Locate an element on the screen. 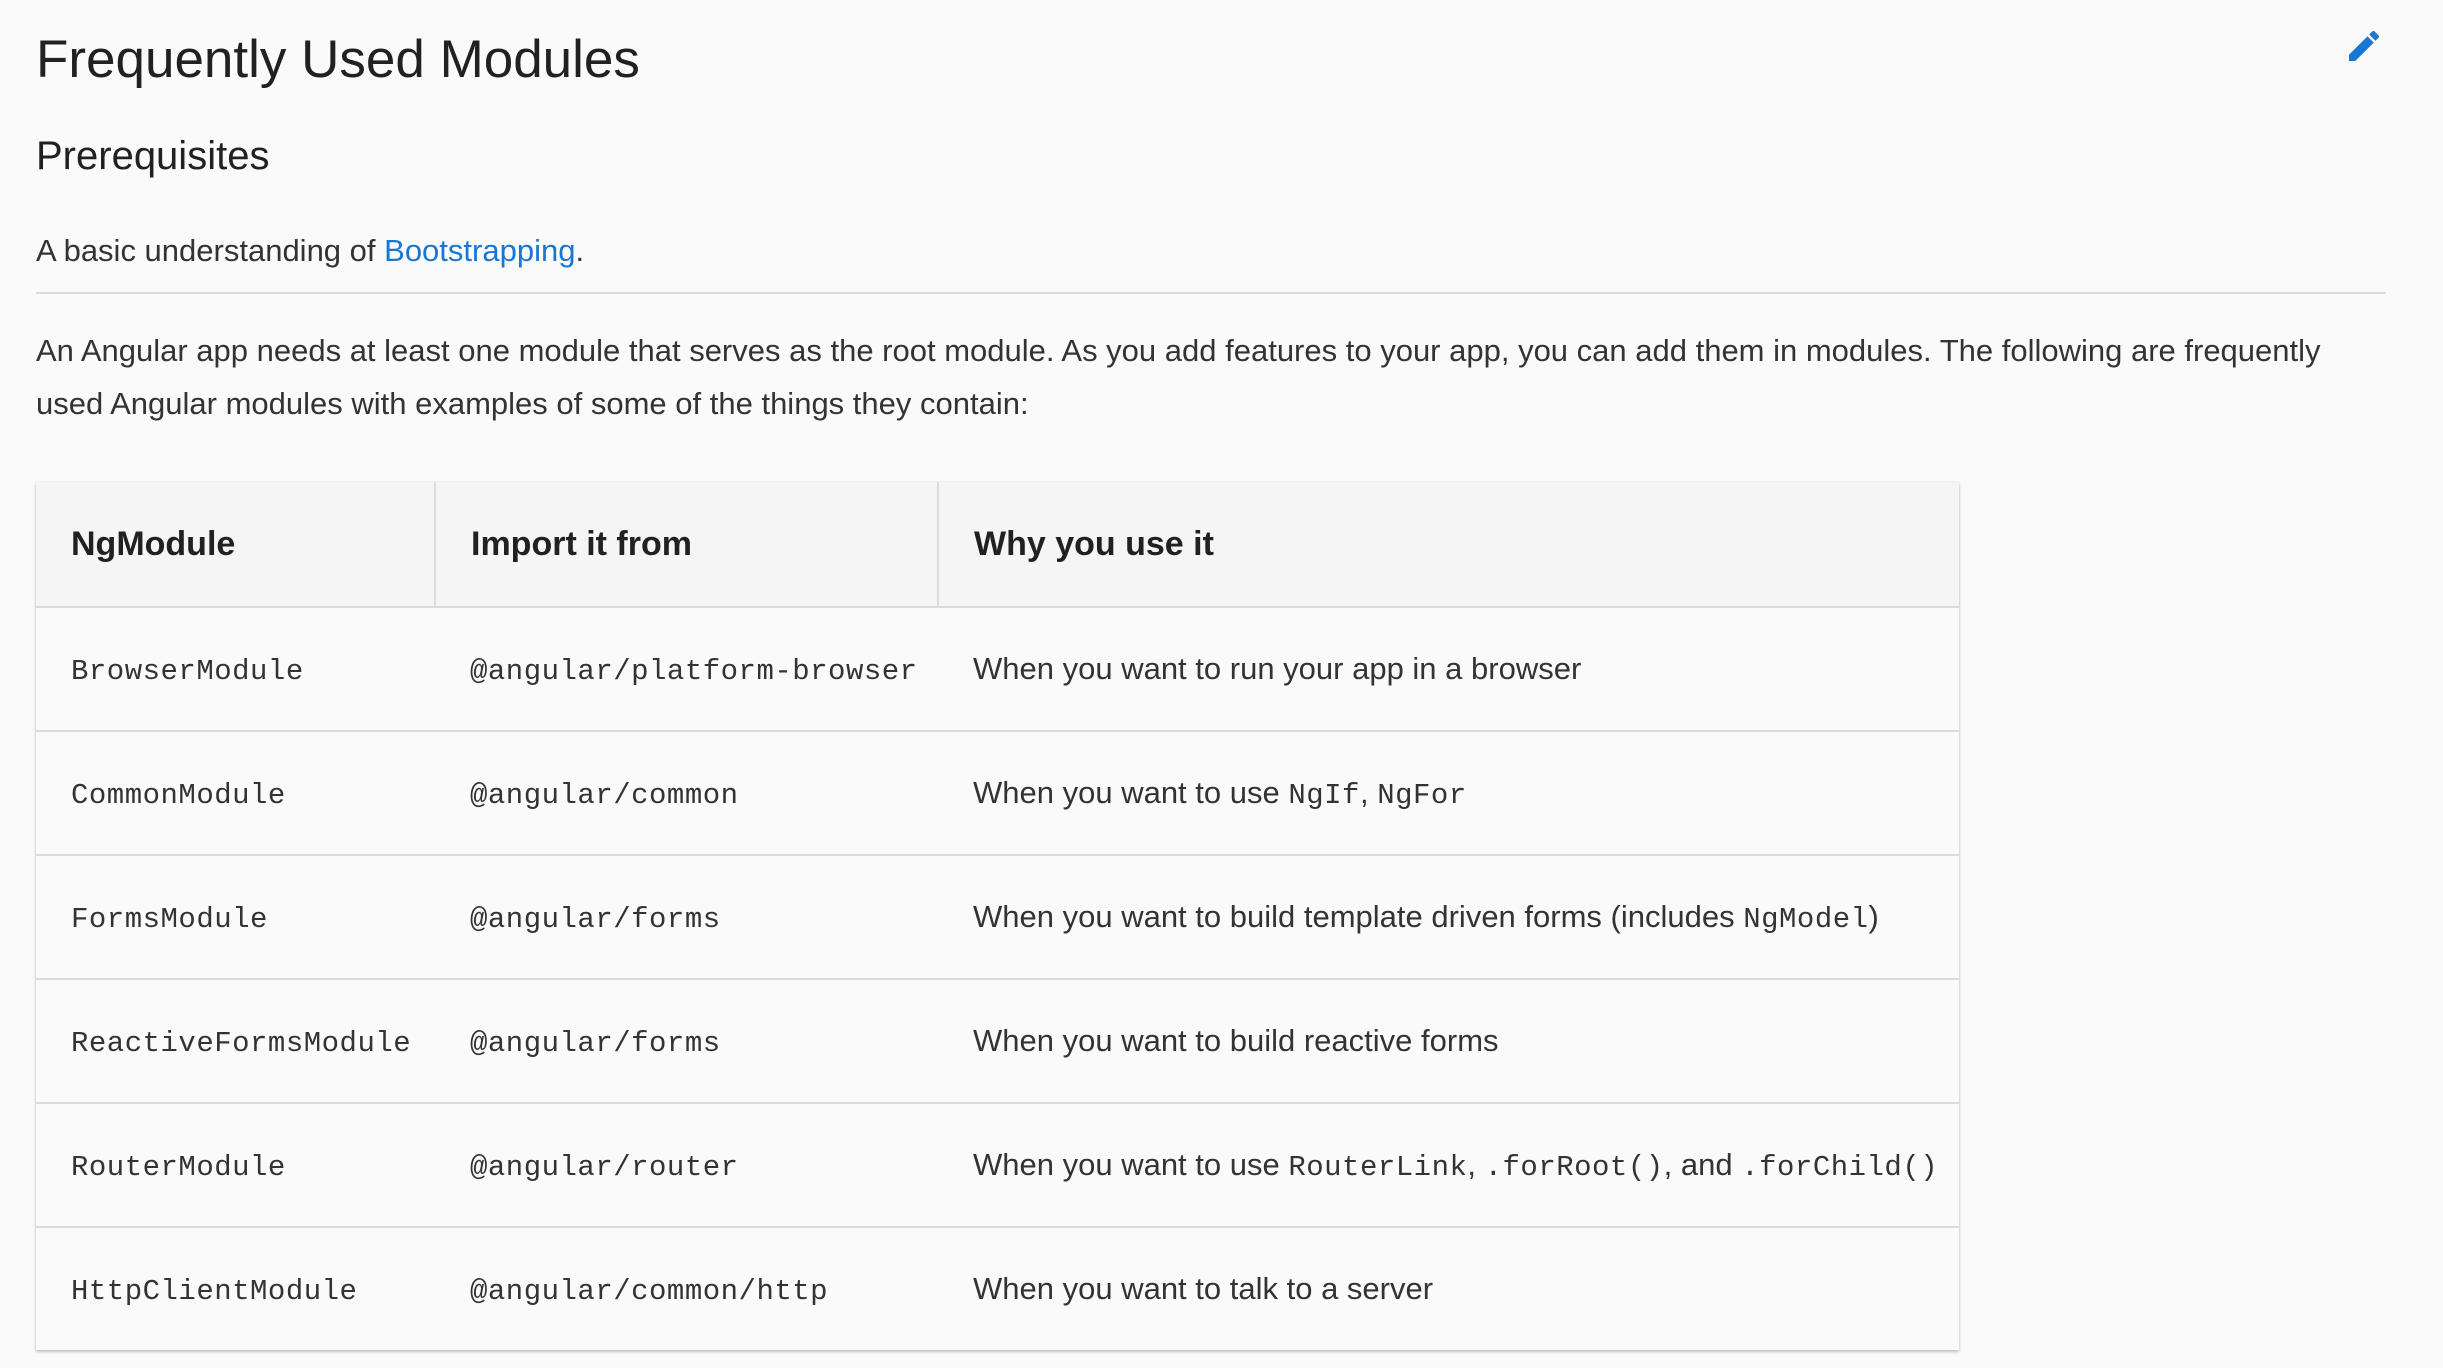  why-code: .forChild() is located at coordinates (1840, 1167).